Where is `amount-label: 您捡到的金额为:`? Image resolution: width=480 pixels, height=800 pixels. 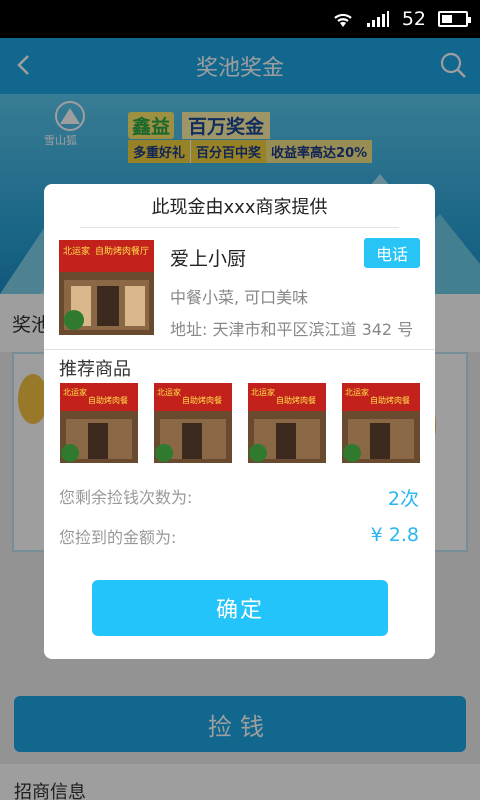
amount-label: 您捡到的金额为: is located at coordinates (118, 537).